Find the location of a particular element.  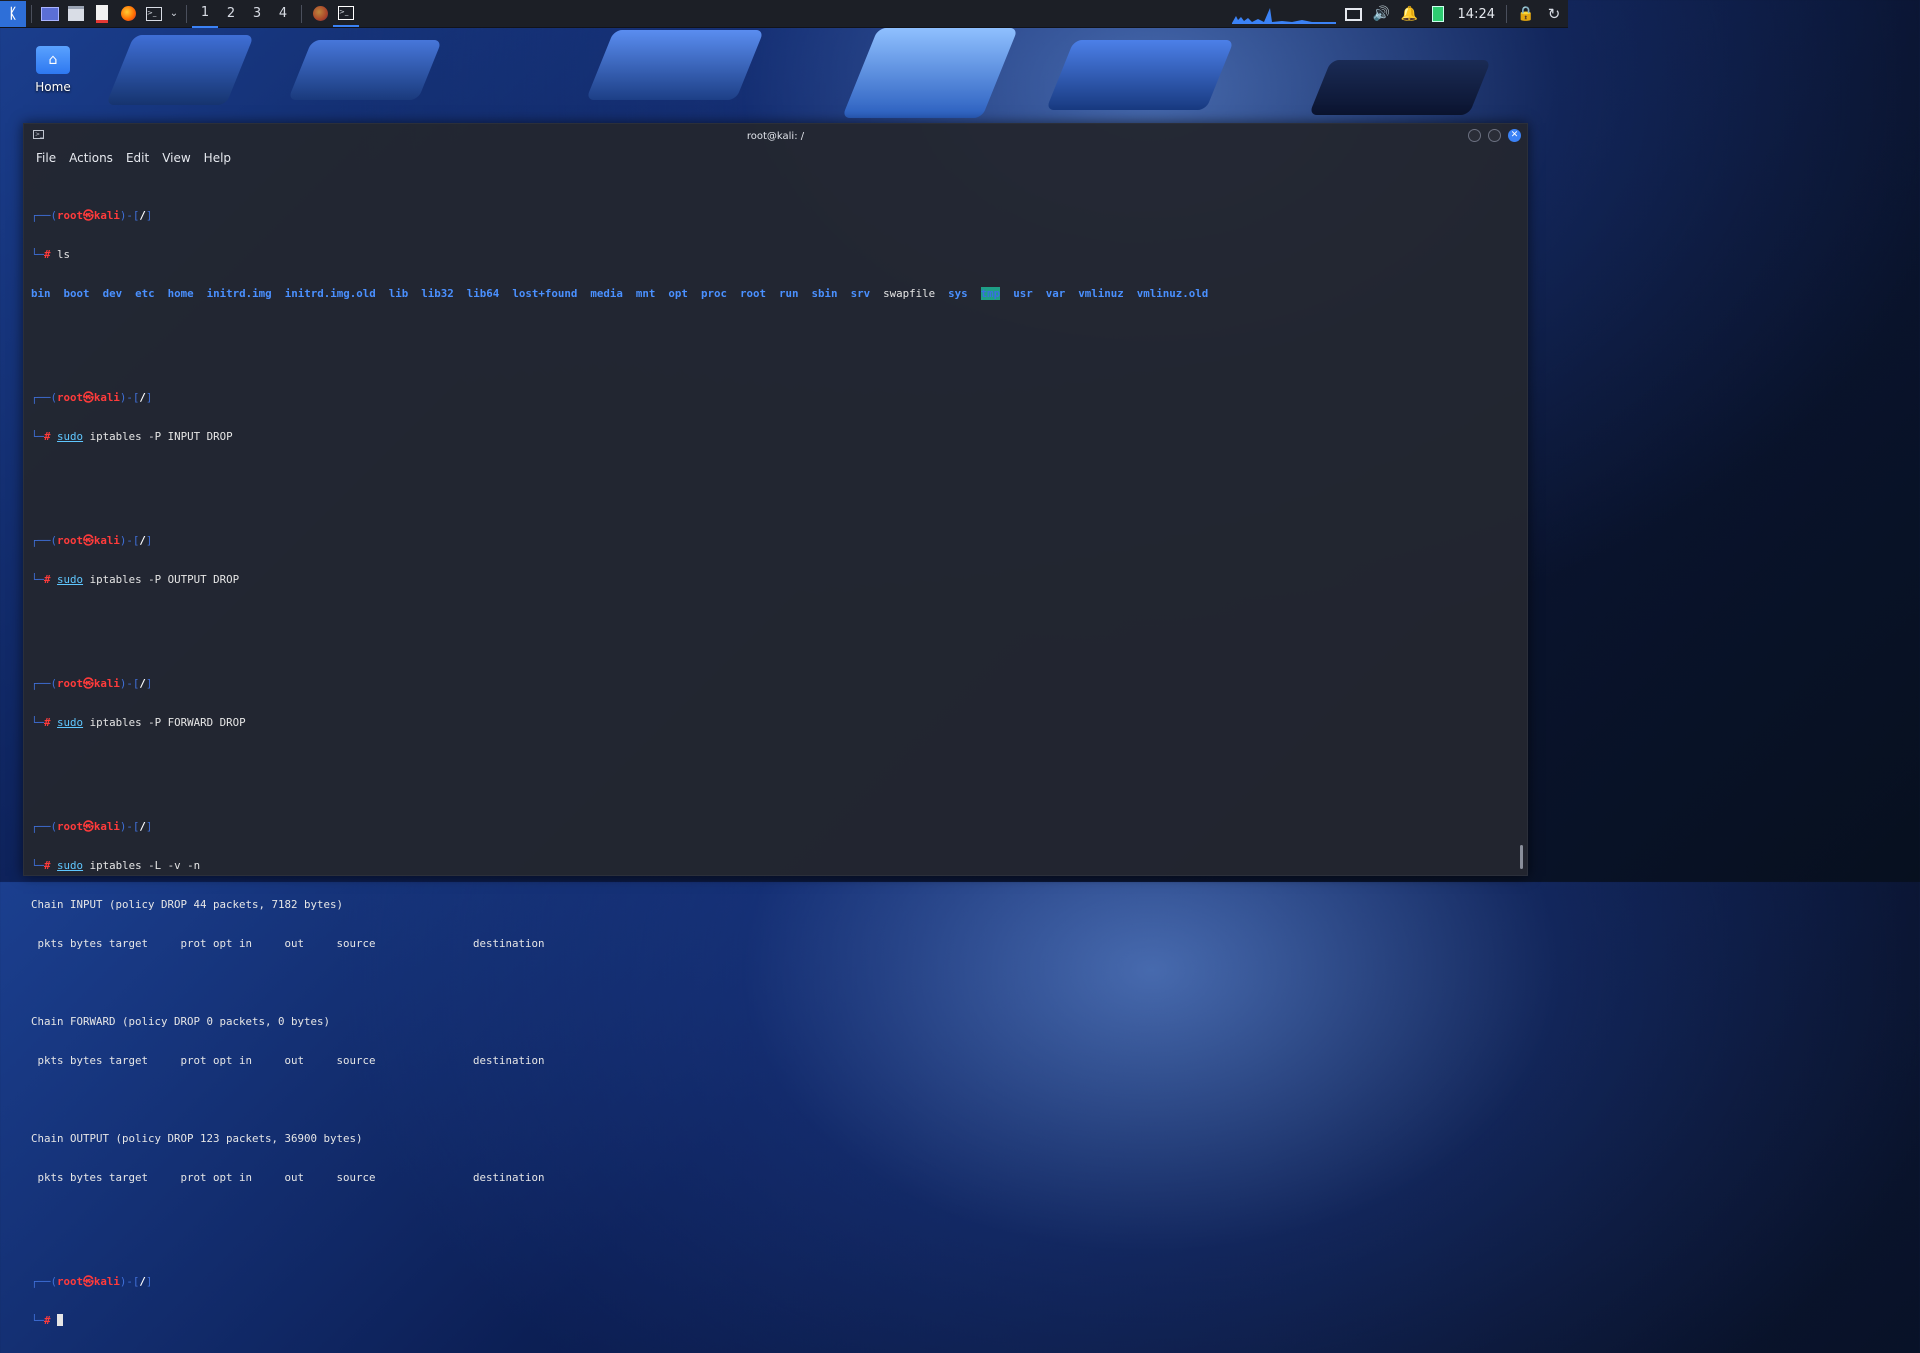

firefox-task-icon is located at coordinates (320, 14).